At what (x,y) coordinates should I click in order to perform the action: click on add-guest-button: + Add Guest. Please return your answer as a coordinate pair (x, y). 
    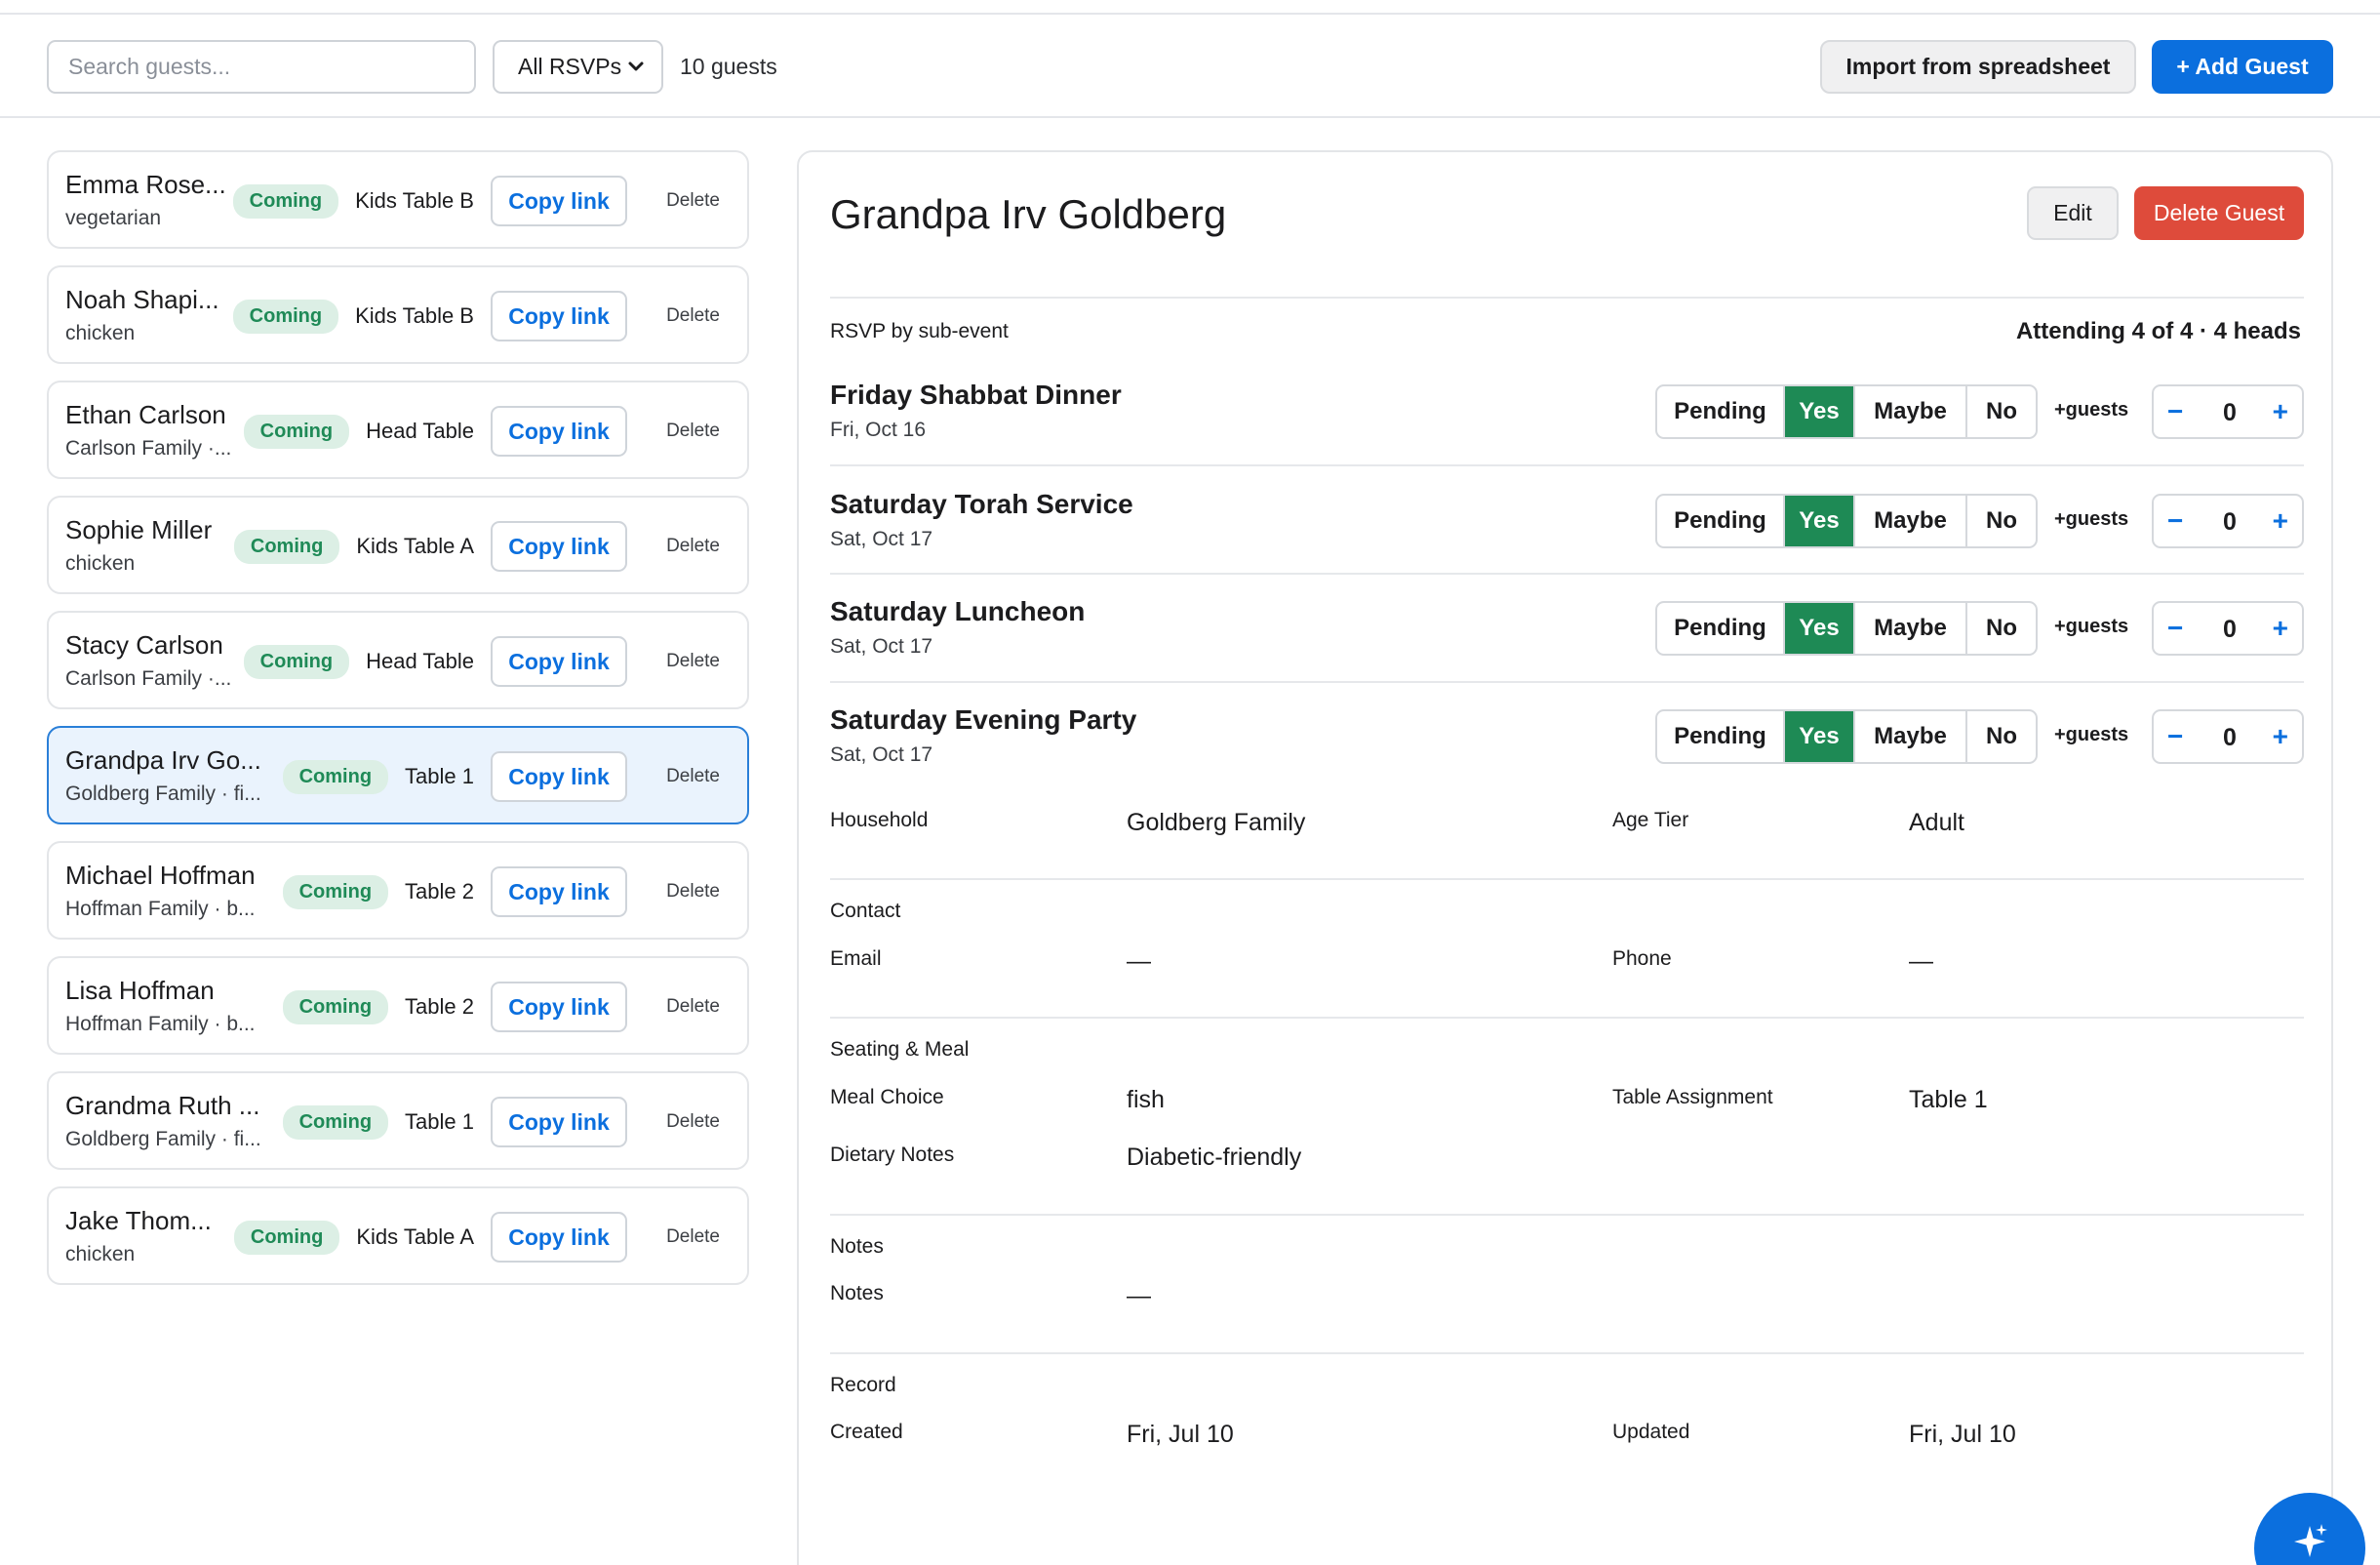
    Looking at the image, I should click on (2242, 67).